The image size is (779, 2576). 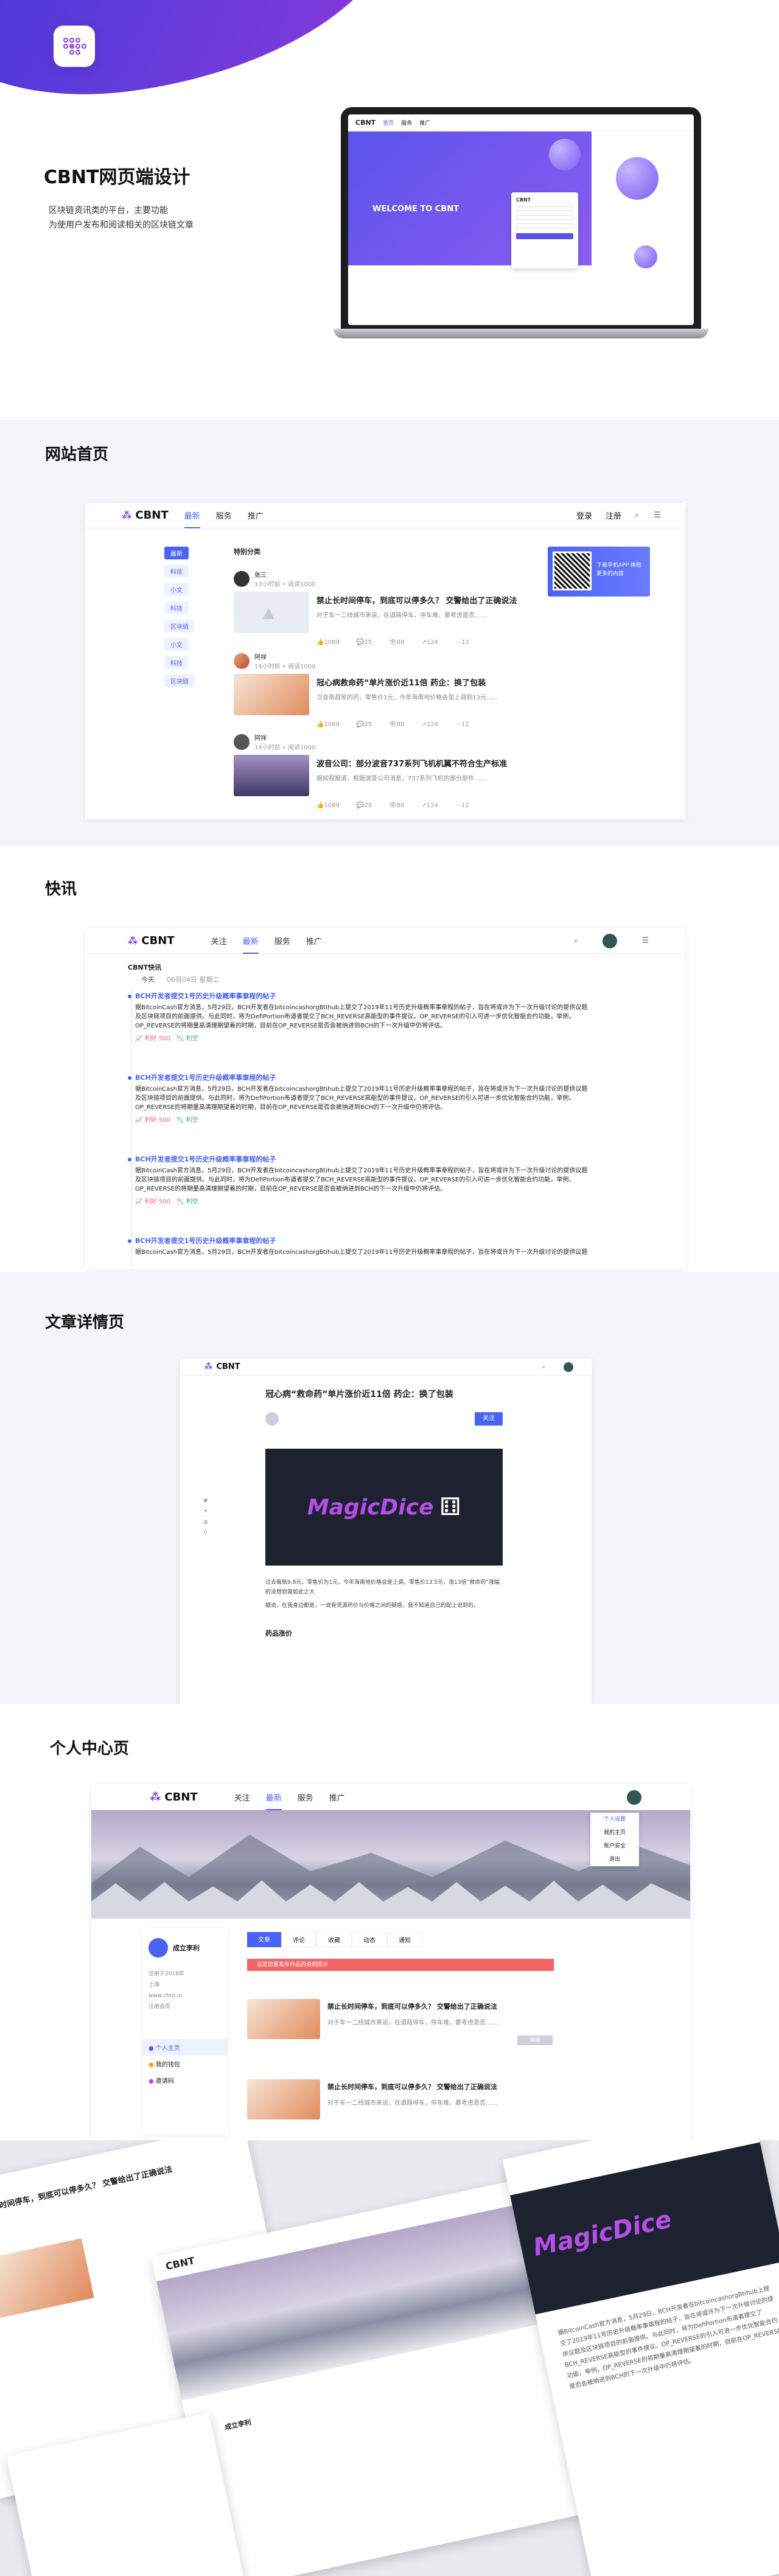 What do you see at coordinates (426, 763) in the screenshot?
I see `article-title: 波音公司：部分波音737系列飞机机翼不符合生产标准` at bounding box center [426, 763].